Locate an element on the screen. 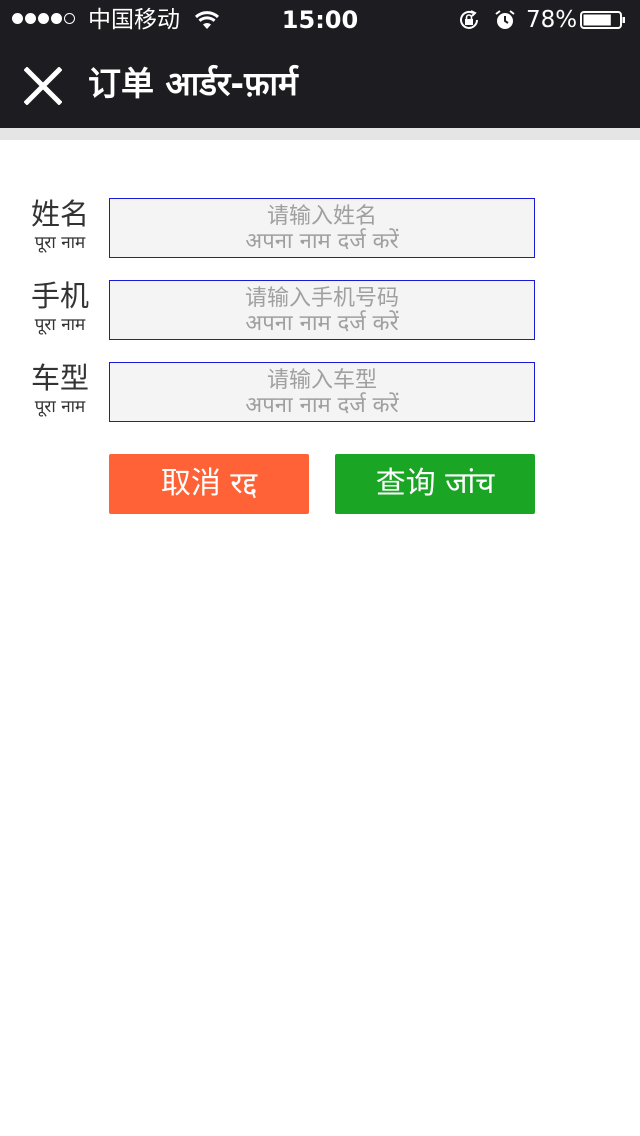 The width and height of the screenshot is (640, 1136). form-row-phone: 手机 पूरा नाम 请输入手机号码 अपना नाम दर्ज करें is located at coordinates (320, 310).